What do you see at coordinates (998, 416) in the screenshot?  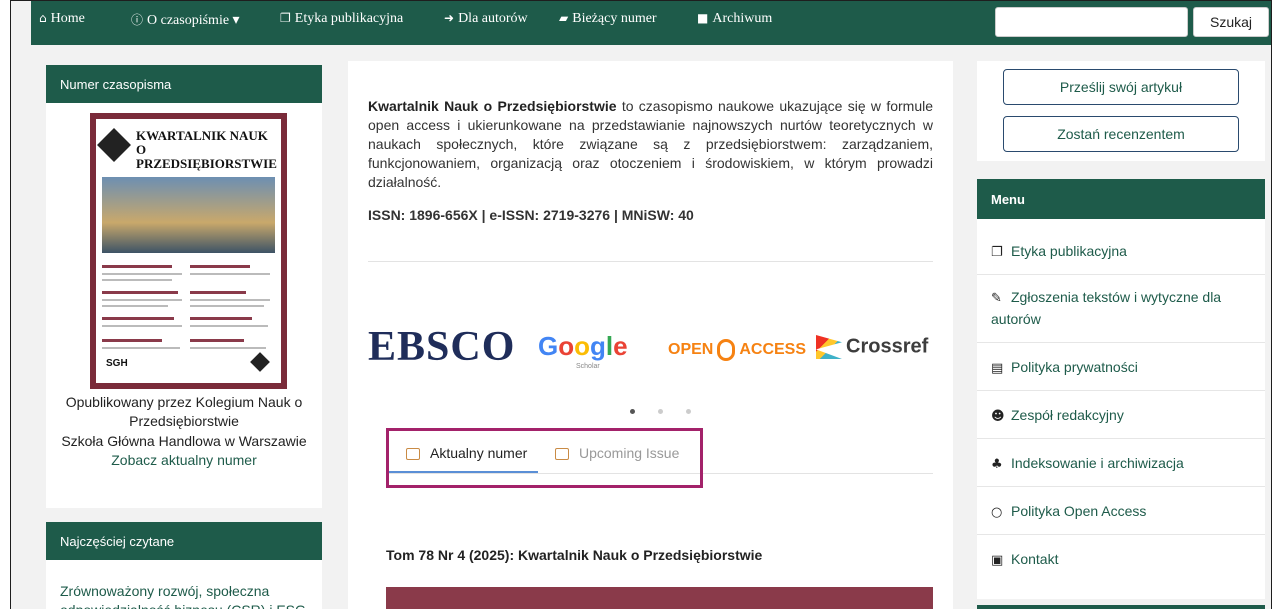 I see `users-icon: ☻` at bounding box center [998, 416].